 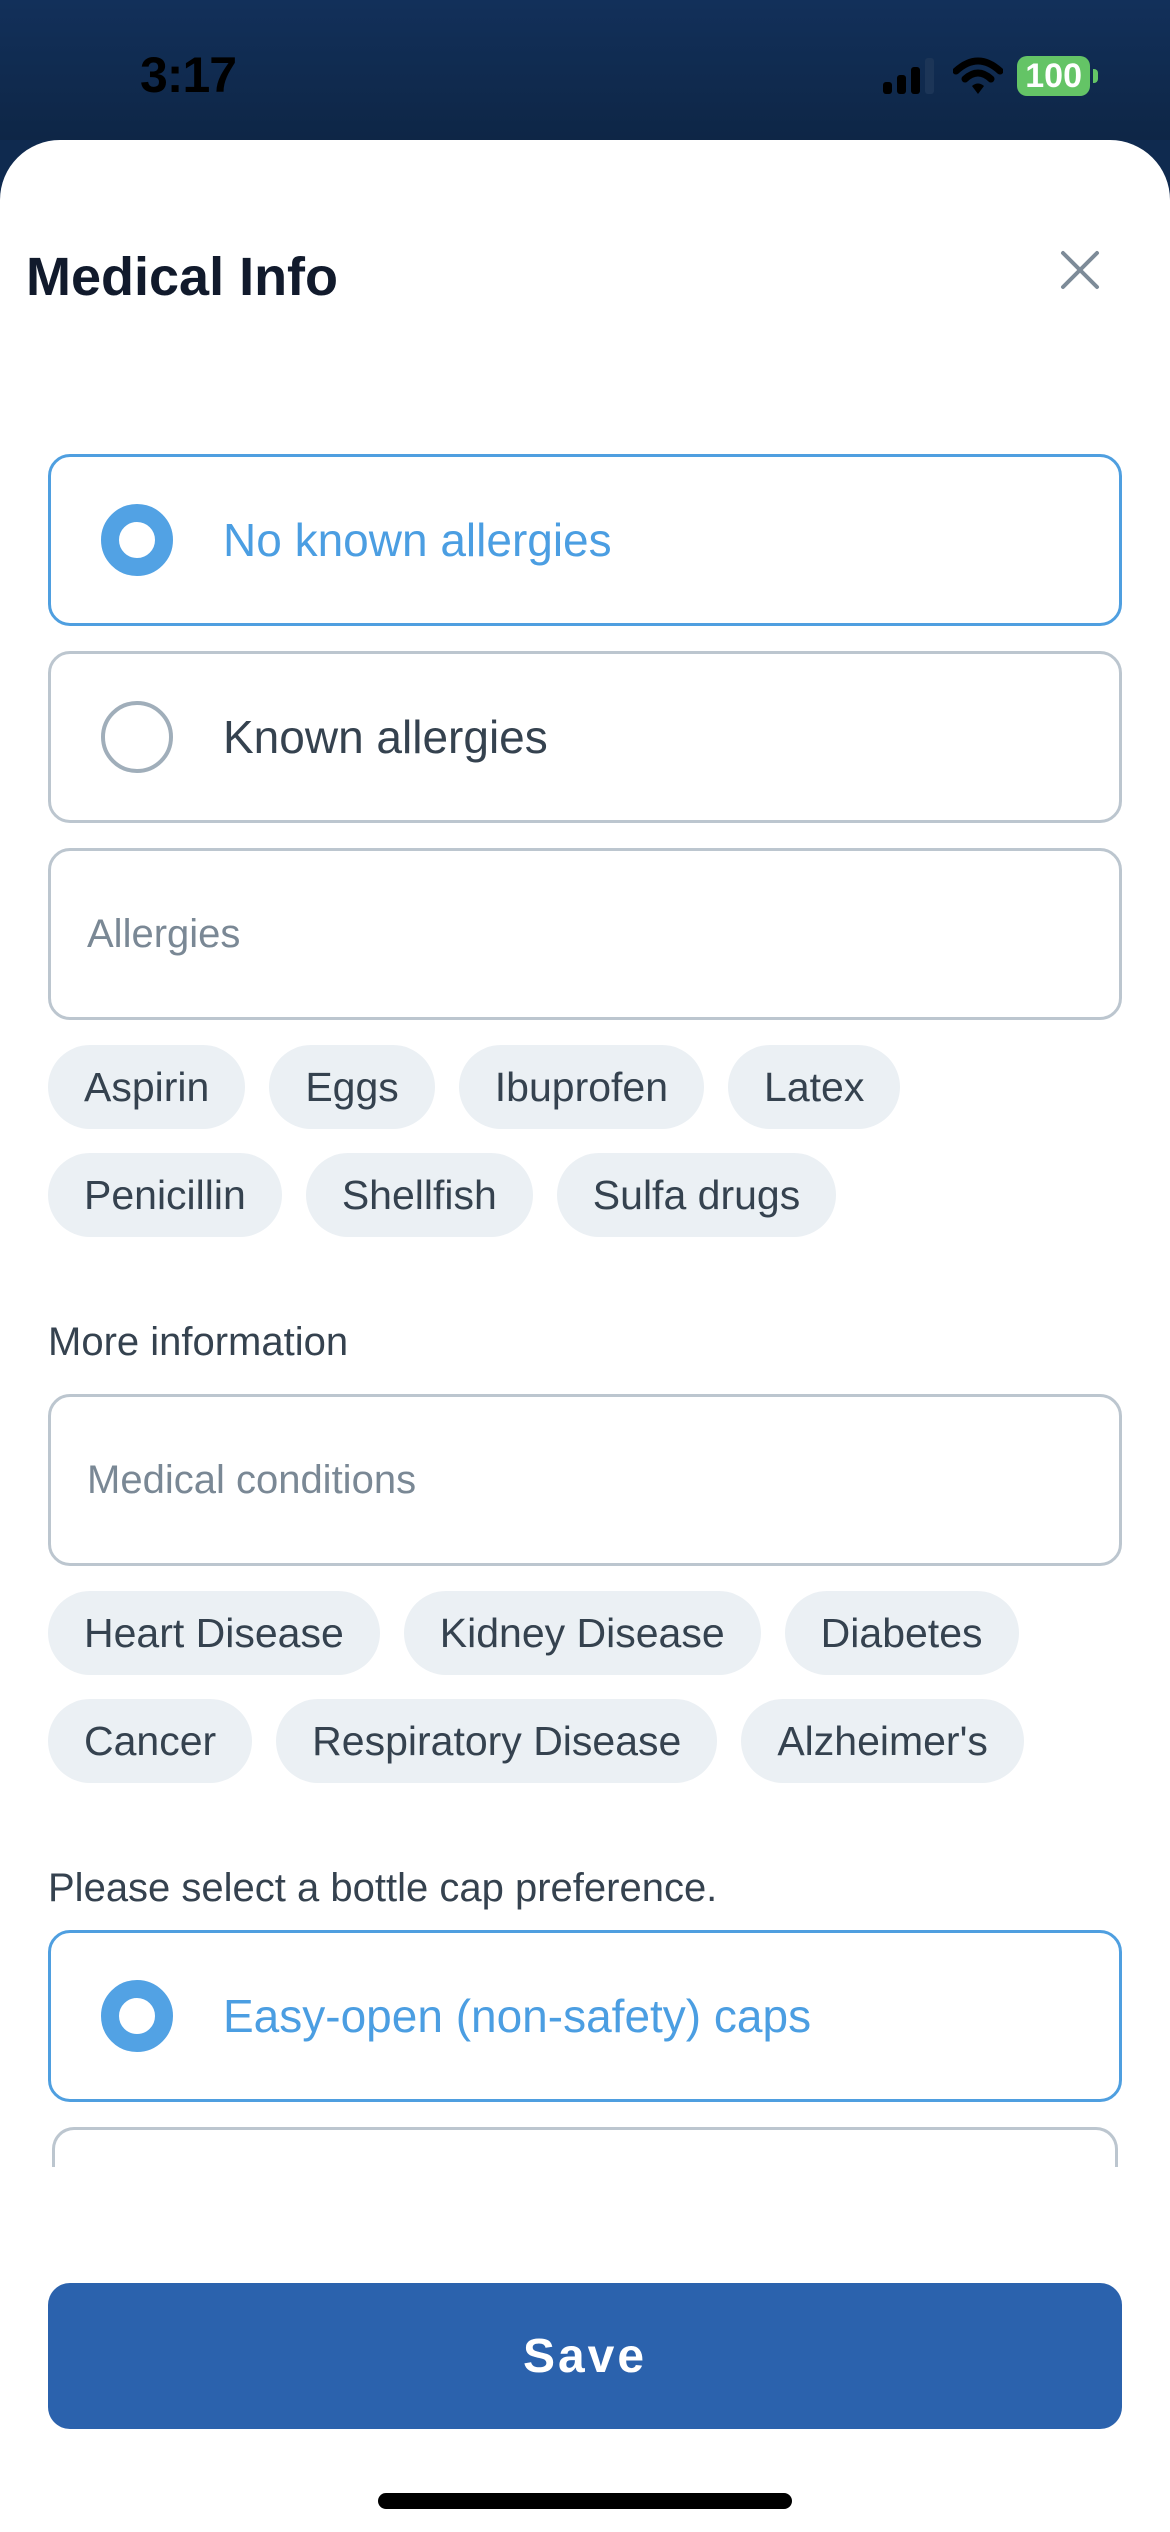 I want to click on home-indicator, so click(x=585, y=2501).